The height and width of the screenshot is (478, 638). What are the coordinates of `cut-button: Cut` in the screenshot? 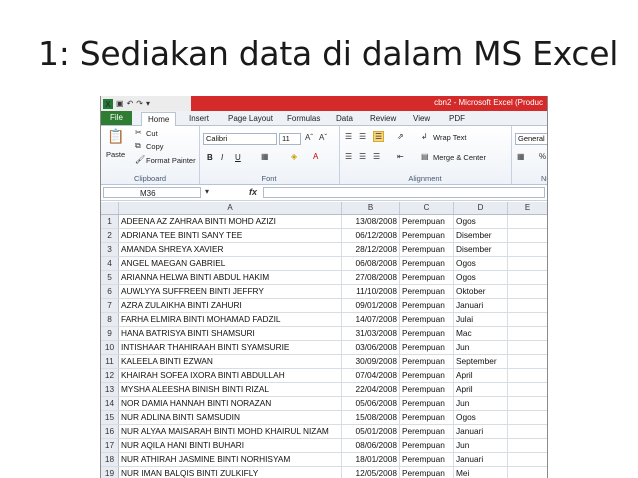 It's located at (152, 133).